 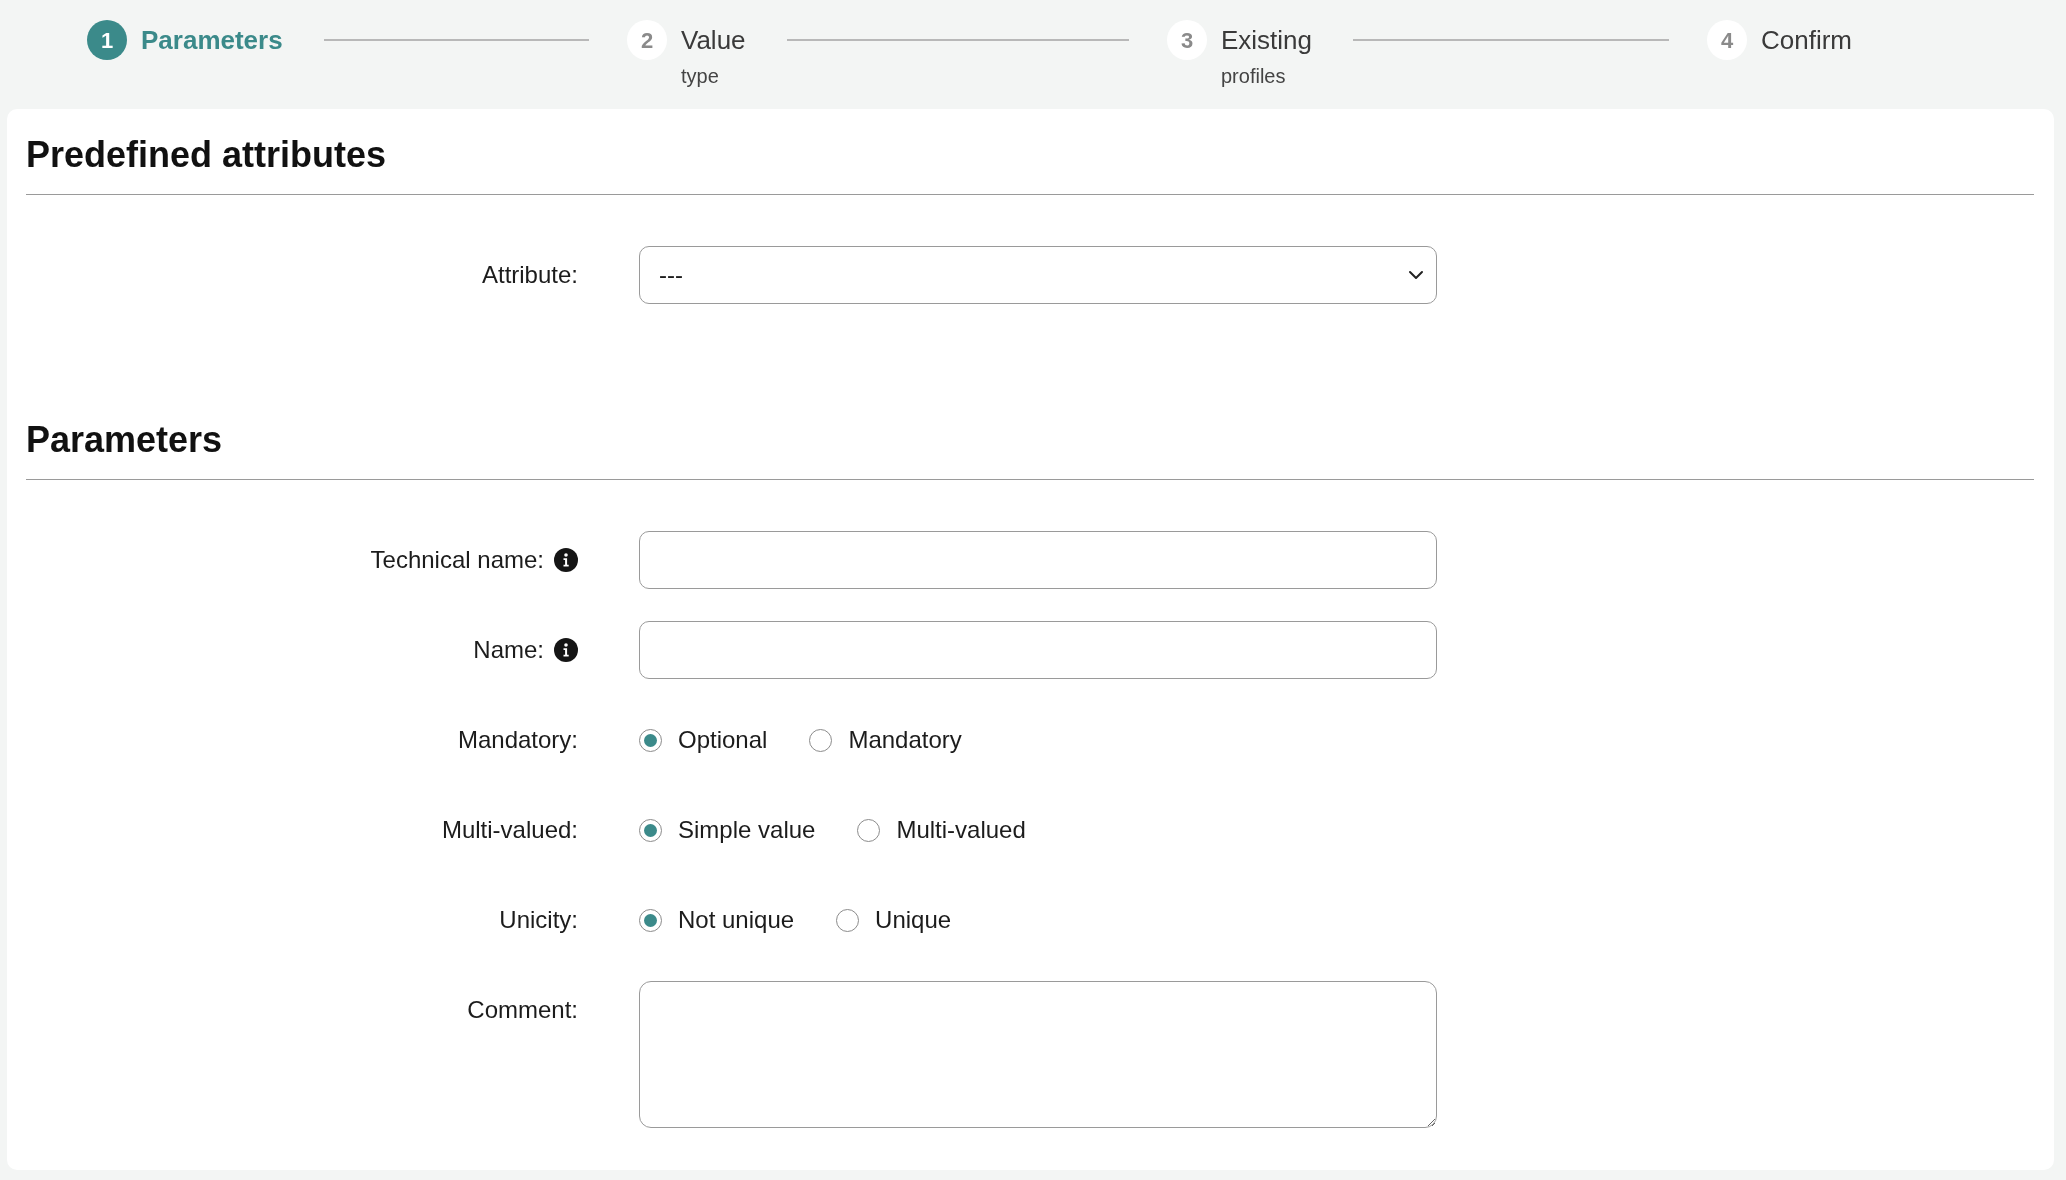 What do you see at coordinates (747, 830) in the screenshot?
I see `radio-label: Simple value` at bounding box center [747, 830].